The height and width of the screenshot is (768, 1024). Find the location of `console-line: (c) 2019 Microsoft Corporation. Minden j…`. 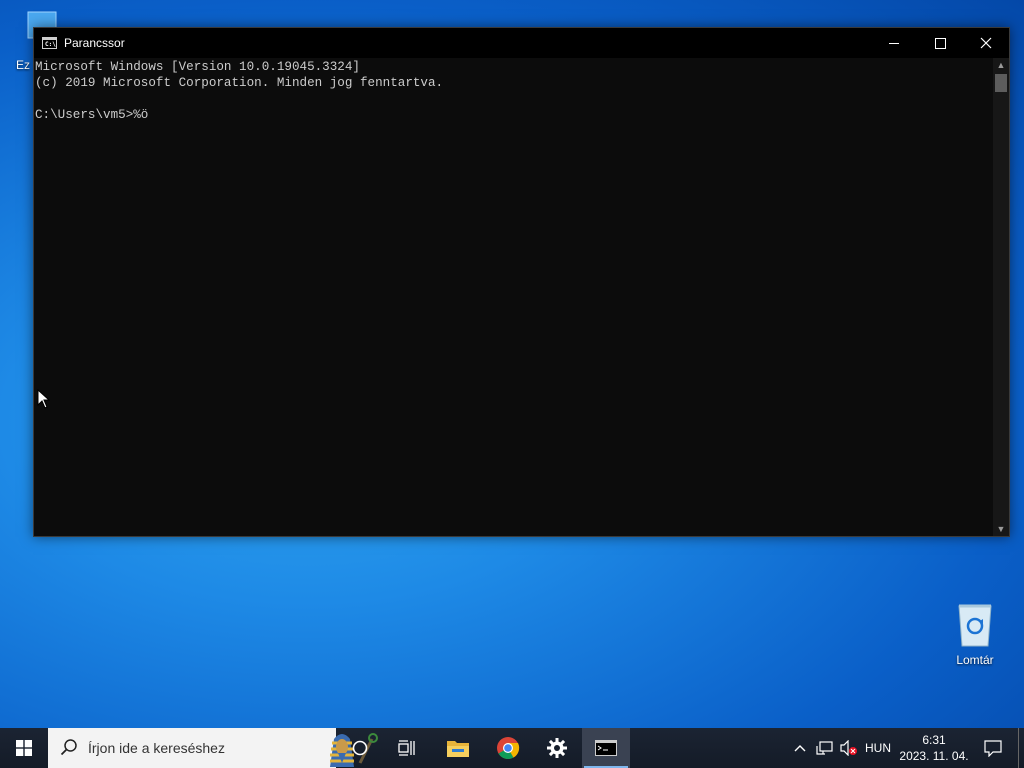

console-line: (c) 2019 Microsoft Corporation. Minden j… is located at coordinates (239, 83).